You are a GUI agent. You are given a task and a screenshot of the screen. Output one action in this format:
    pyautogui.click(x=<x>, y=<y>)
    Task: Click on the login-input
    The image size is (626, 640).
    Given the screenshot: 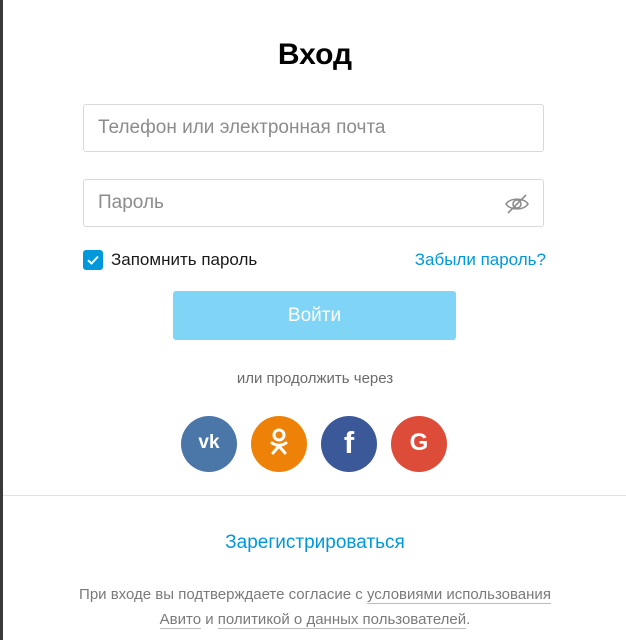 What is the action you would take?
    pyautogui.click(x=313, y=128)
    